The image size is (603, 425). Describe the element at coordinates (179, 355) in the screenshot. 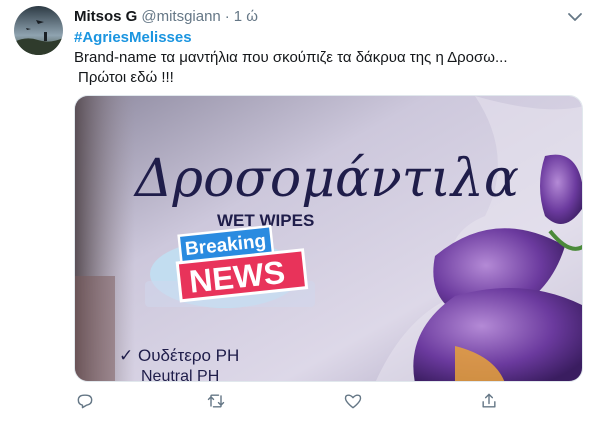

I see `feature-neutral-ph-greek: ✓ Ουδέτερο PH` at that location.